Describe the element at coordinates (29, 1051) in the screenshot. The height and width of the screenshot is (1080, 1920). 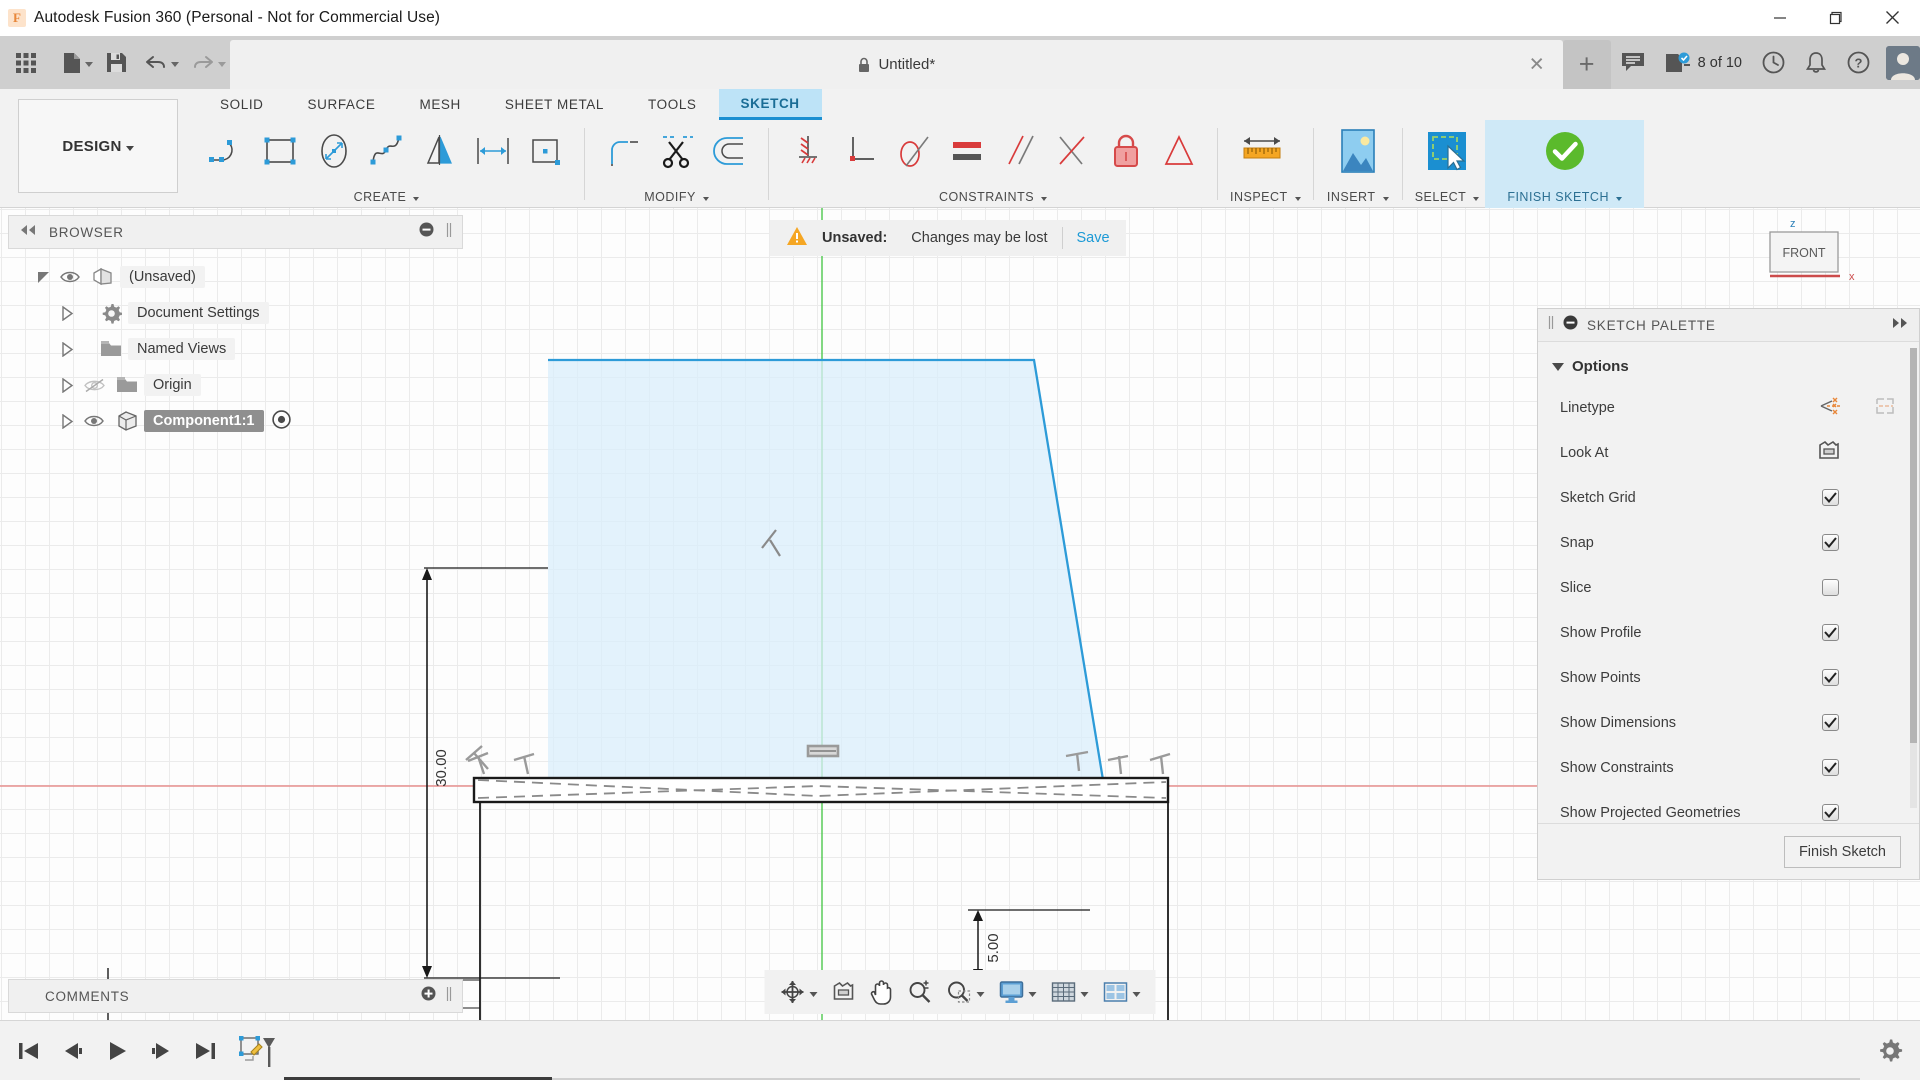
I see `go-to-beginning-icon` at that location.